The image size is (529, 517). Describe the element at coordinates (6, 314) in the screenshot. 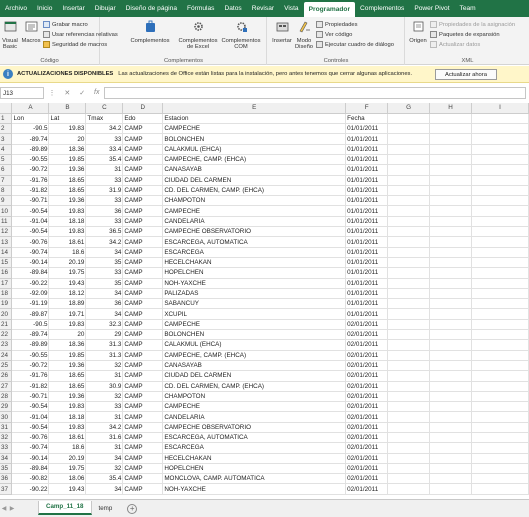

I see `row-header: 20` at that location.